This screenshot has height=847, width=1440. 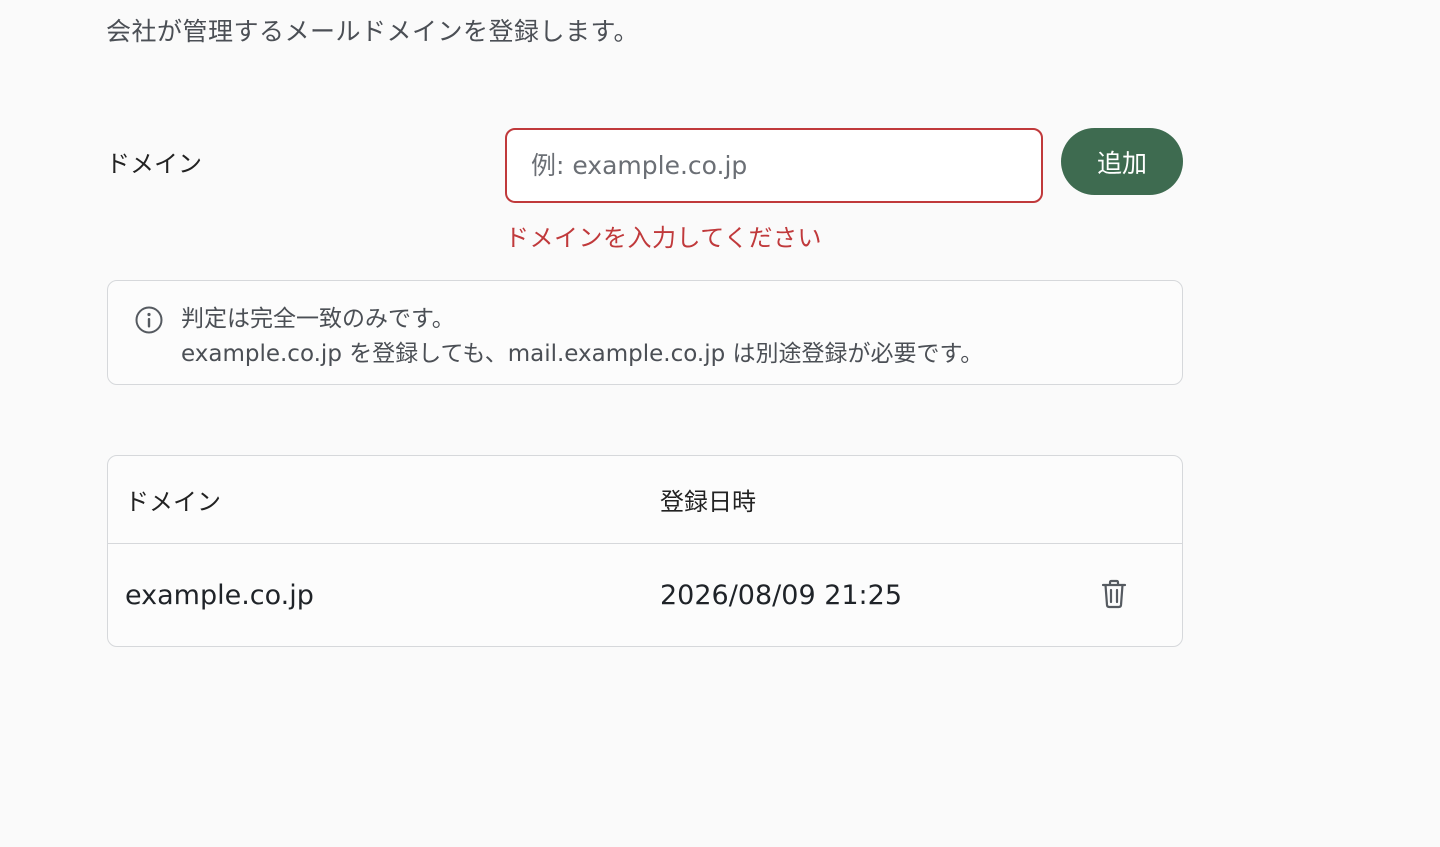 What do you see at coordinates (318, 319) in the screenshot?
I see `info-text-line-1: 判定は完全一致のみです。` at bounding box center [318, 319].